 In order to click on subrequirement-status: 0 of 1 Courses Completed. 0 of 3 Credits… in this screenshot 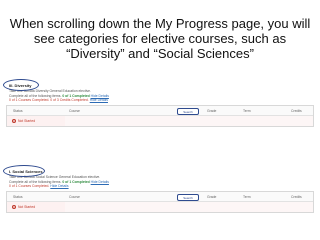, I will do `click(49, 100)`.